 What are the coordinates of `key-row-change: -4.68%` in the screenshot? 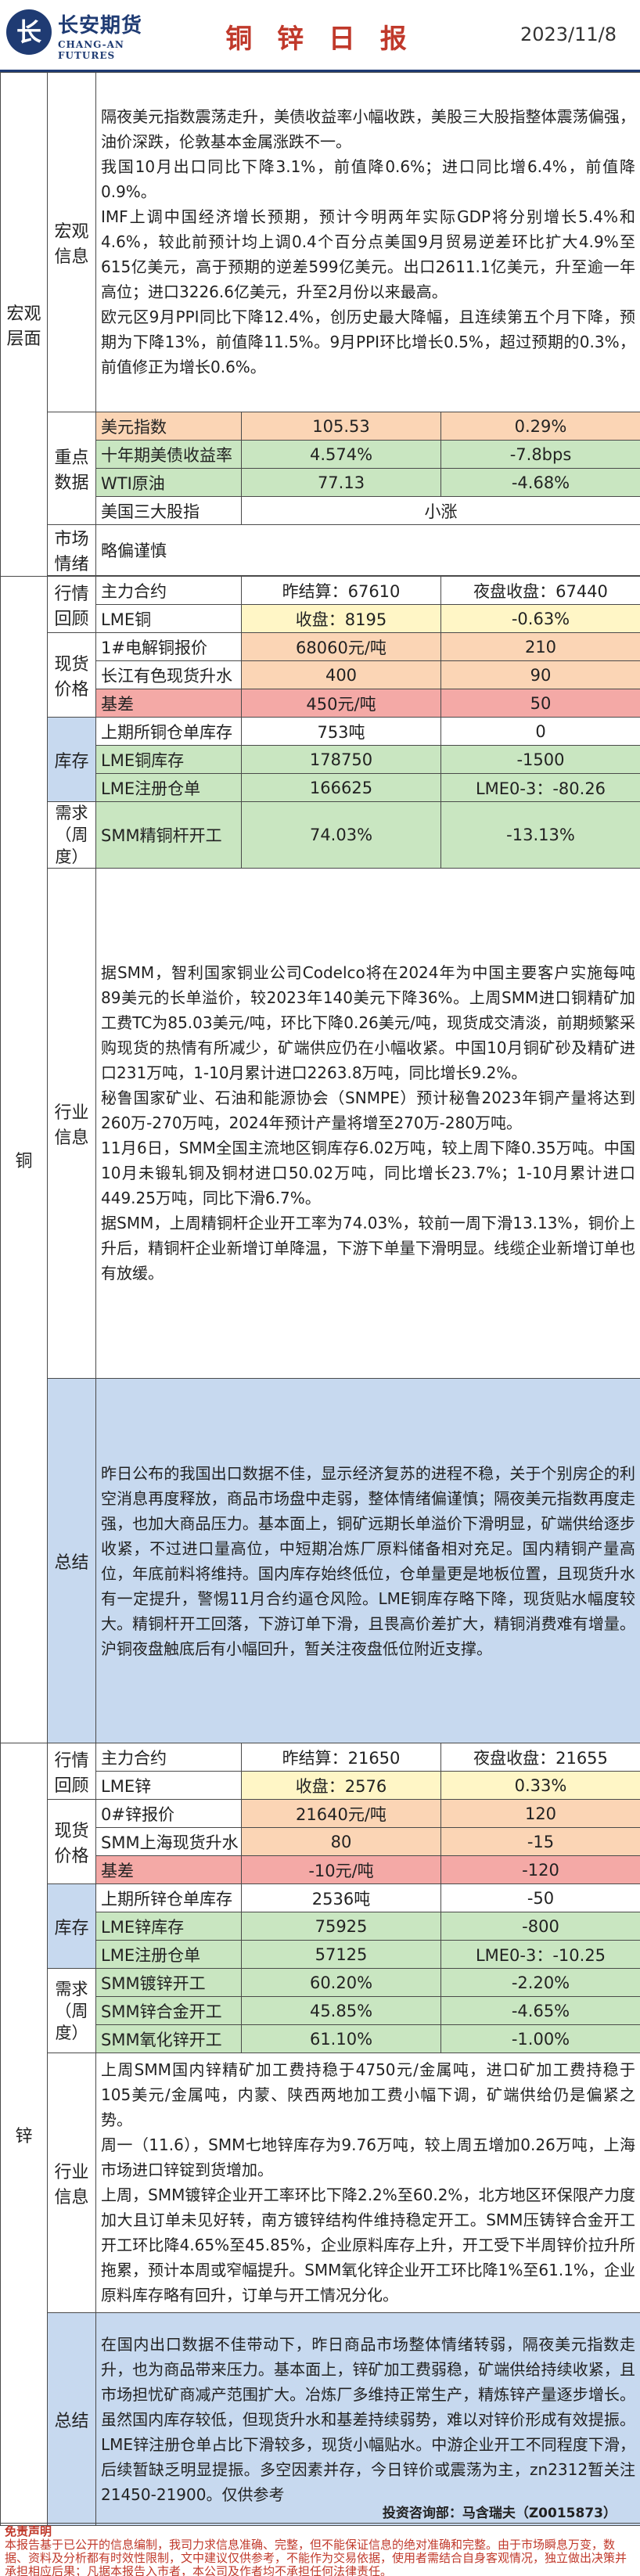 It's located at (540, 483).